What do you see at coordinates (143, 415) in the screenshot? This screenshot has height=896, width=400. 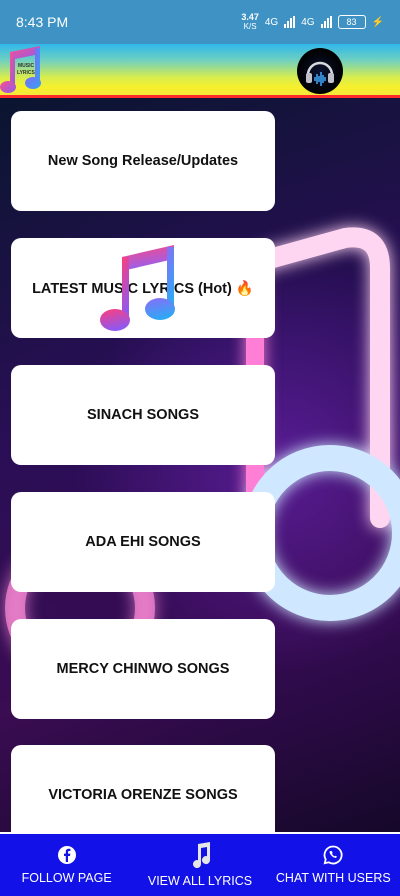 I see `menu-item-sinach-songs: SINACH SONGS` at bounding box center [143, 415].